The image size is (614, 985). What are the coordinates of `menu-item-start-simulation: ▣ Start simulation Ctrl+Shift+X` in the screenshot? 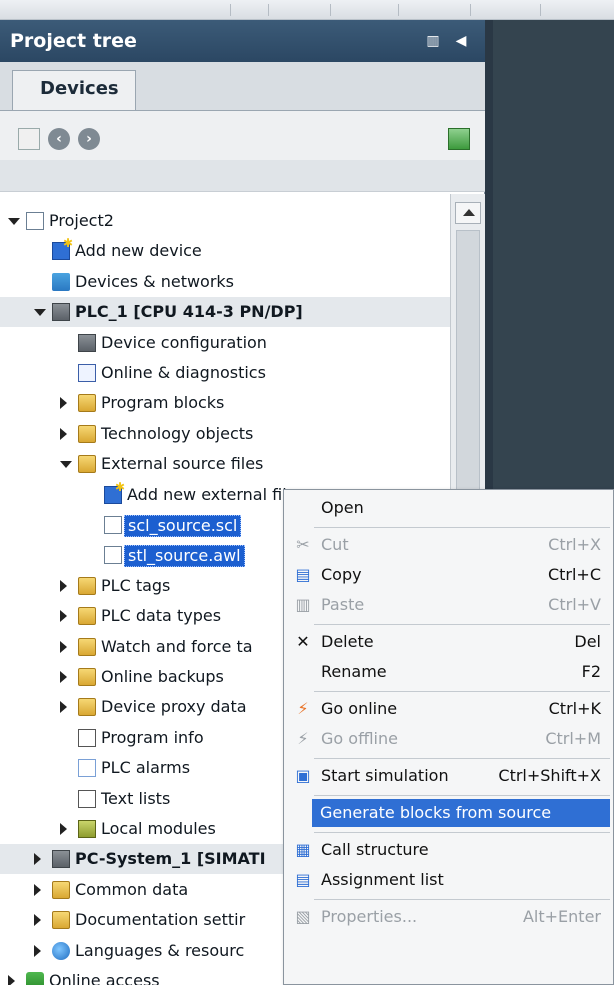 It's located at (449, 776).